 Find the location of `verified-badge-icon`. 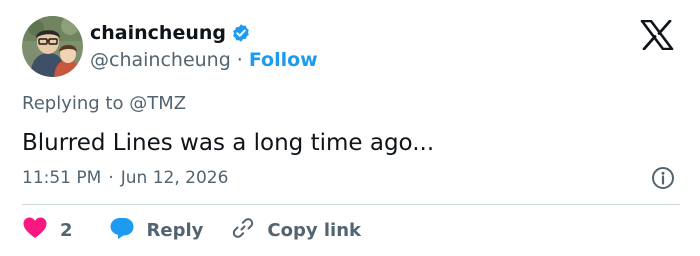

verified-badge-icon is located at coordinates (241, 33).